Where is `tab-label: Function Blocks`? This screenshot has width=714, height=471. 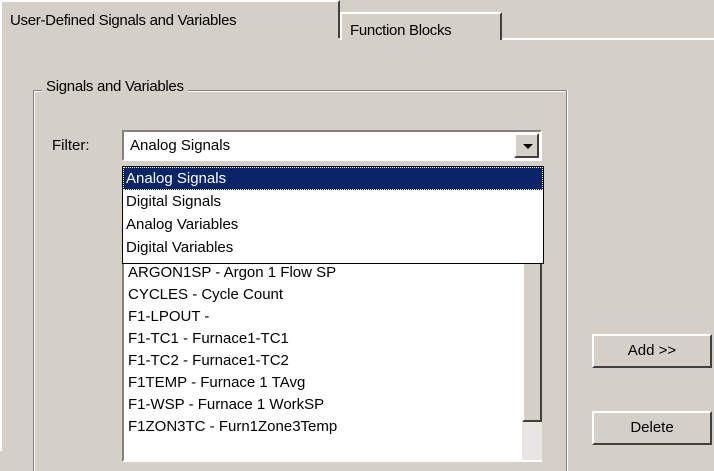
tab-label: Function Blocks is located at coordinates (401, 30).